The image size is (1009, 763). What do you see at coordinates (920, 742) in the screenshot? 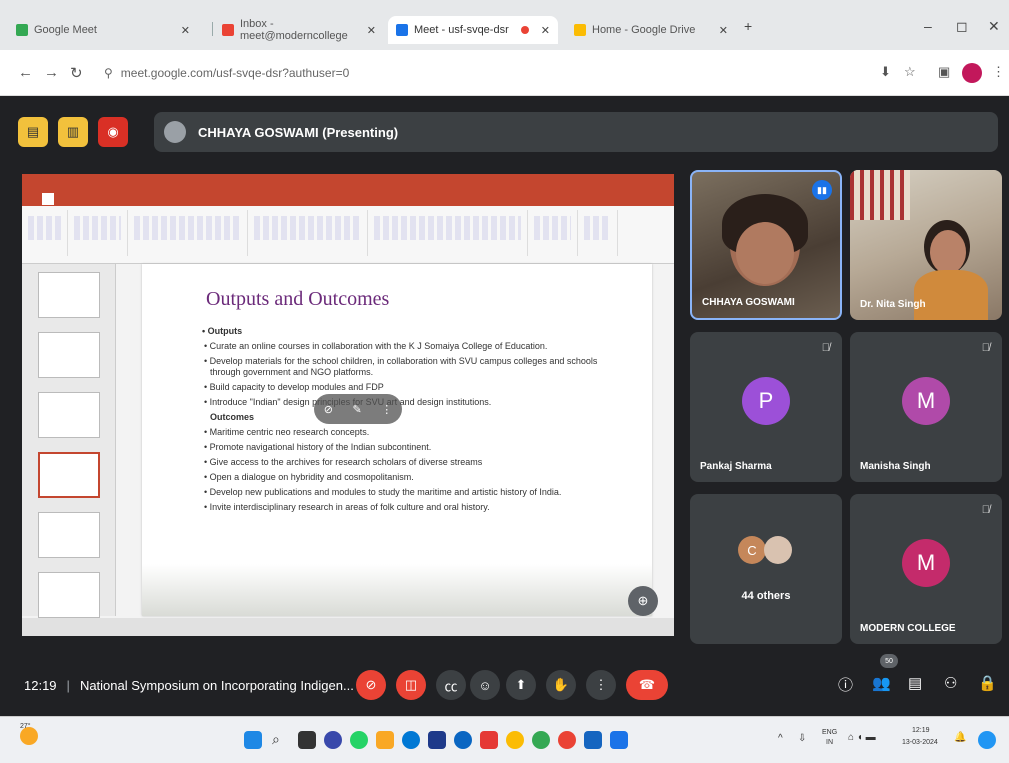
I see `clock-date: 13-03-2024` at bounding box center [920, 742].